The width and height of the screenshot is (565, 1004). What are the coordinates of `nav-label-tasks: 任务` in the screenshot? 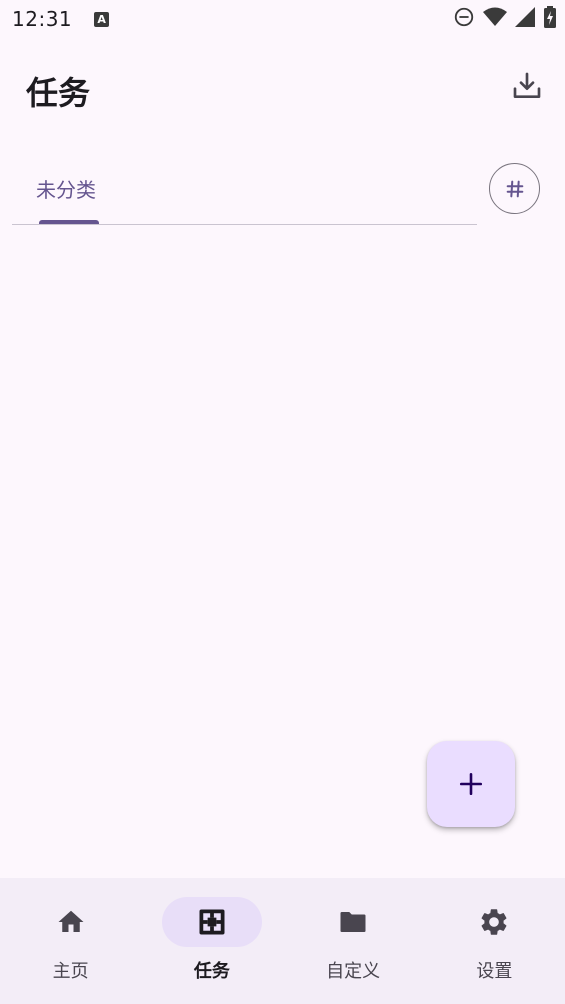 It's located at (211, 971).